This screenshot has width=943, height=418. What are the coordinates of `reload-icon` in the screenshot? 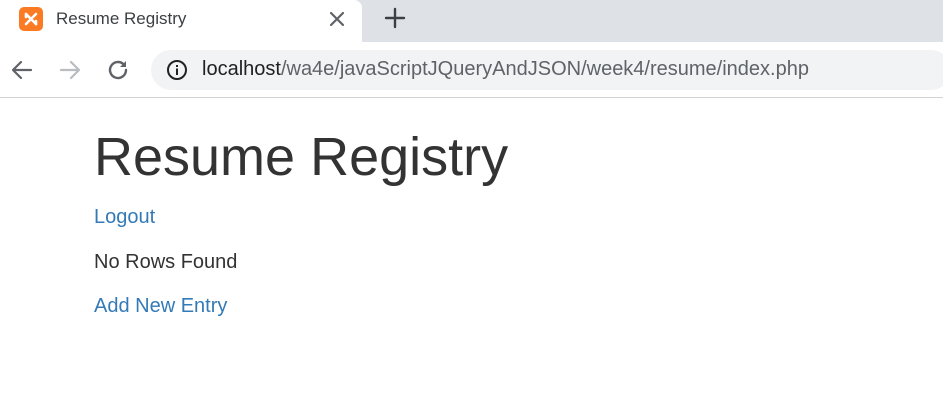 It's located at (118, 70).